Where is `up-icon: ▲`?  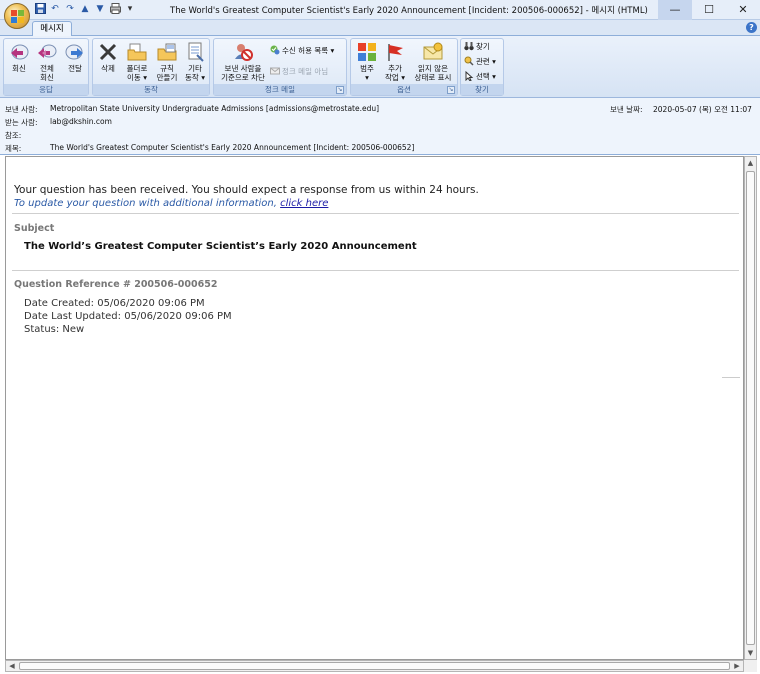
up-icon: ▲ is located at coordinates (85, 9).